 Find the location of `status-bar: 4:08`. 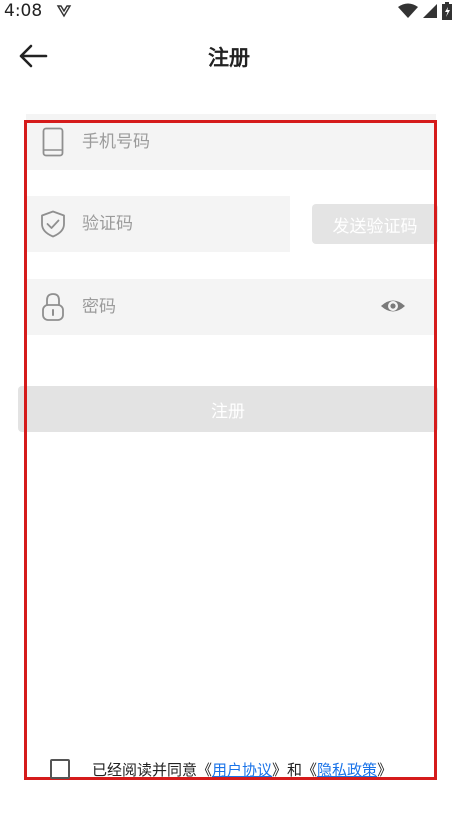

status-bar: 4:08 is located at coordinates (229, 12).